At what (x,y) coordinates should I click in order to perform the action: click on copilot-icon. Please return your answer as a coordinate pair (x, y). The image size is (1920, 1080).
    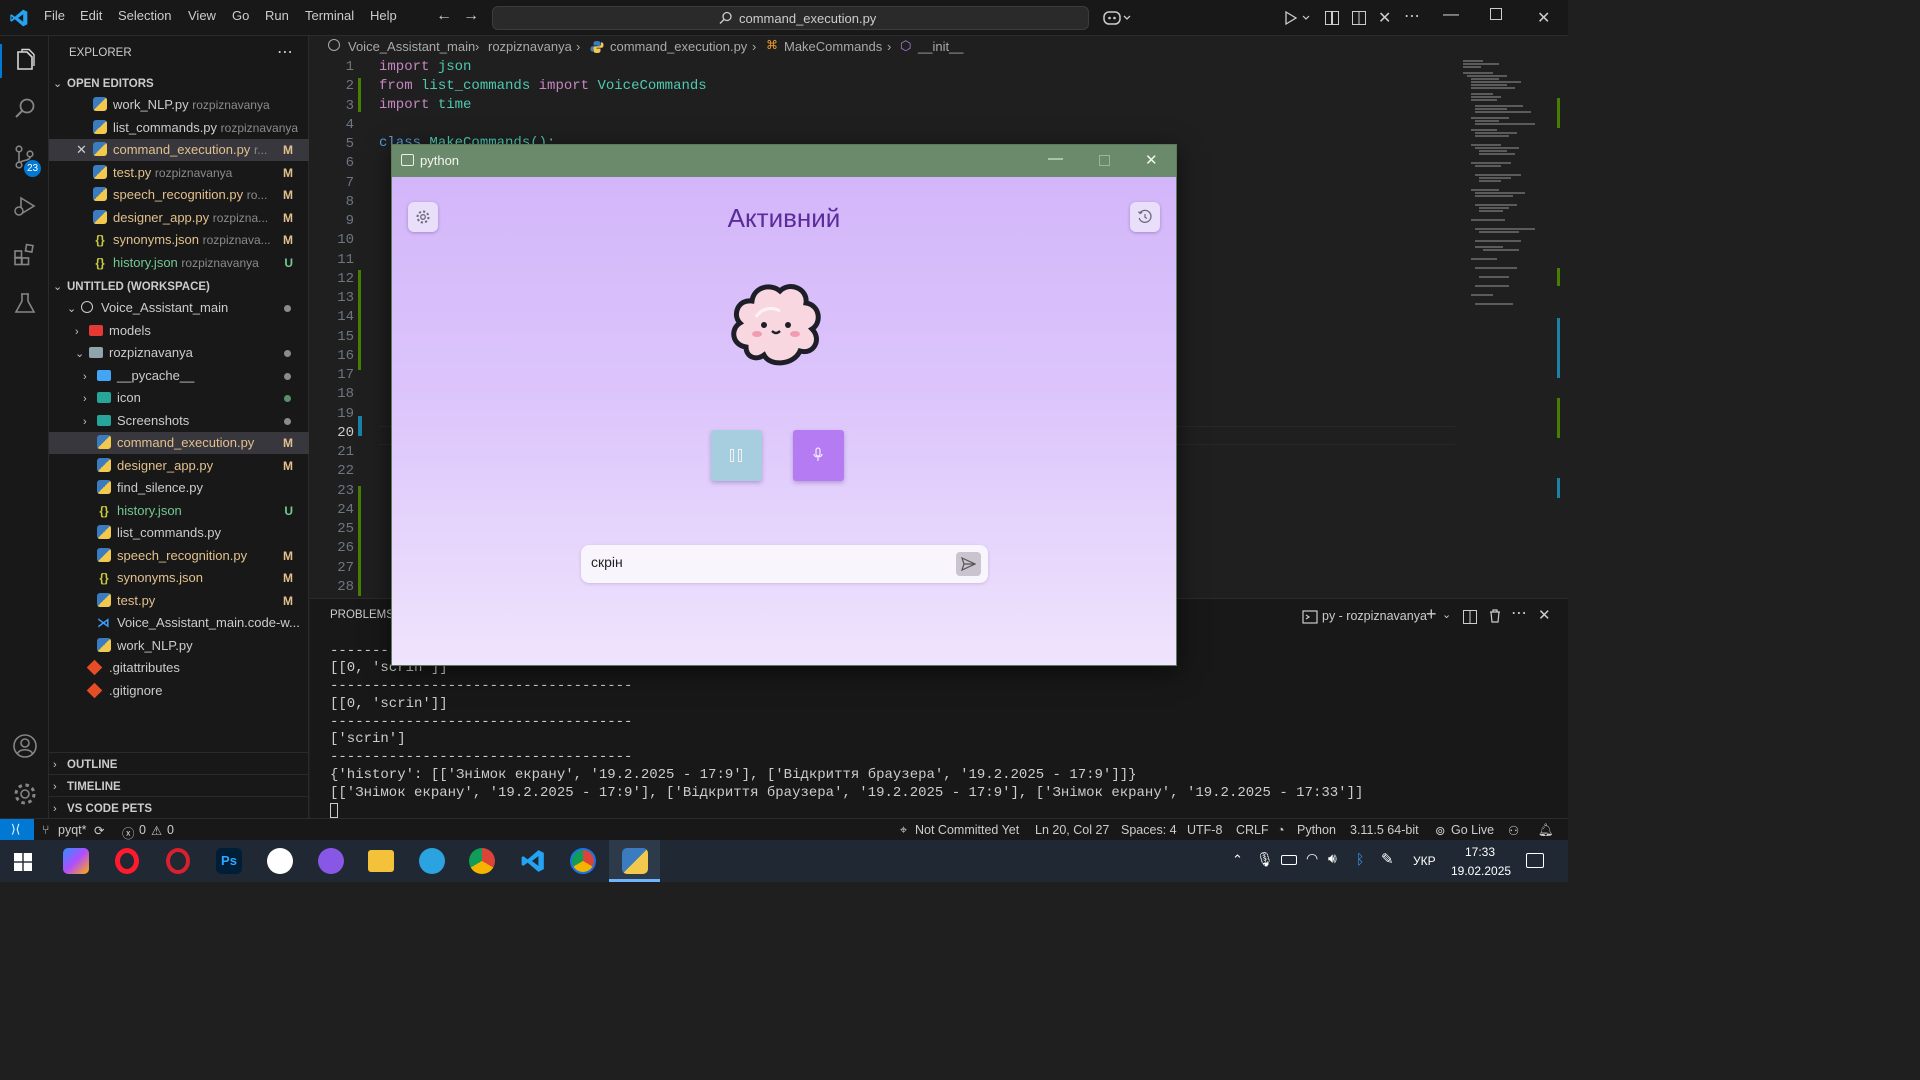
    Looking at the image, I should click on (1117, 18).